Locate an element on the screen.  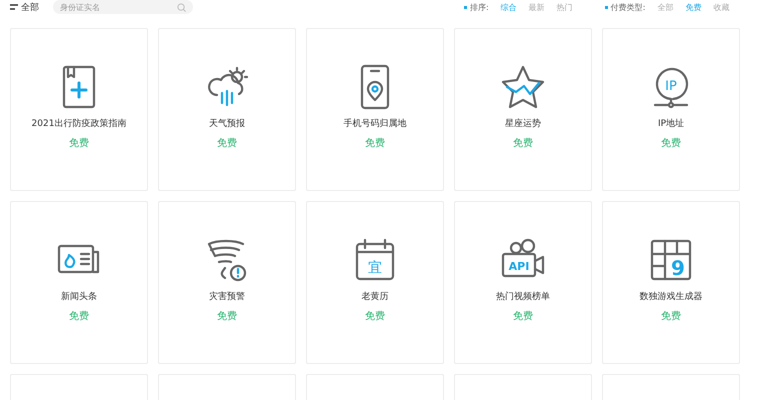
sudoku-grid-icon is located at coordinates (671, 260).